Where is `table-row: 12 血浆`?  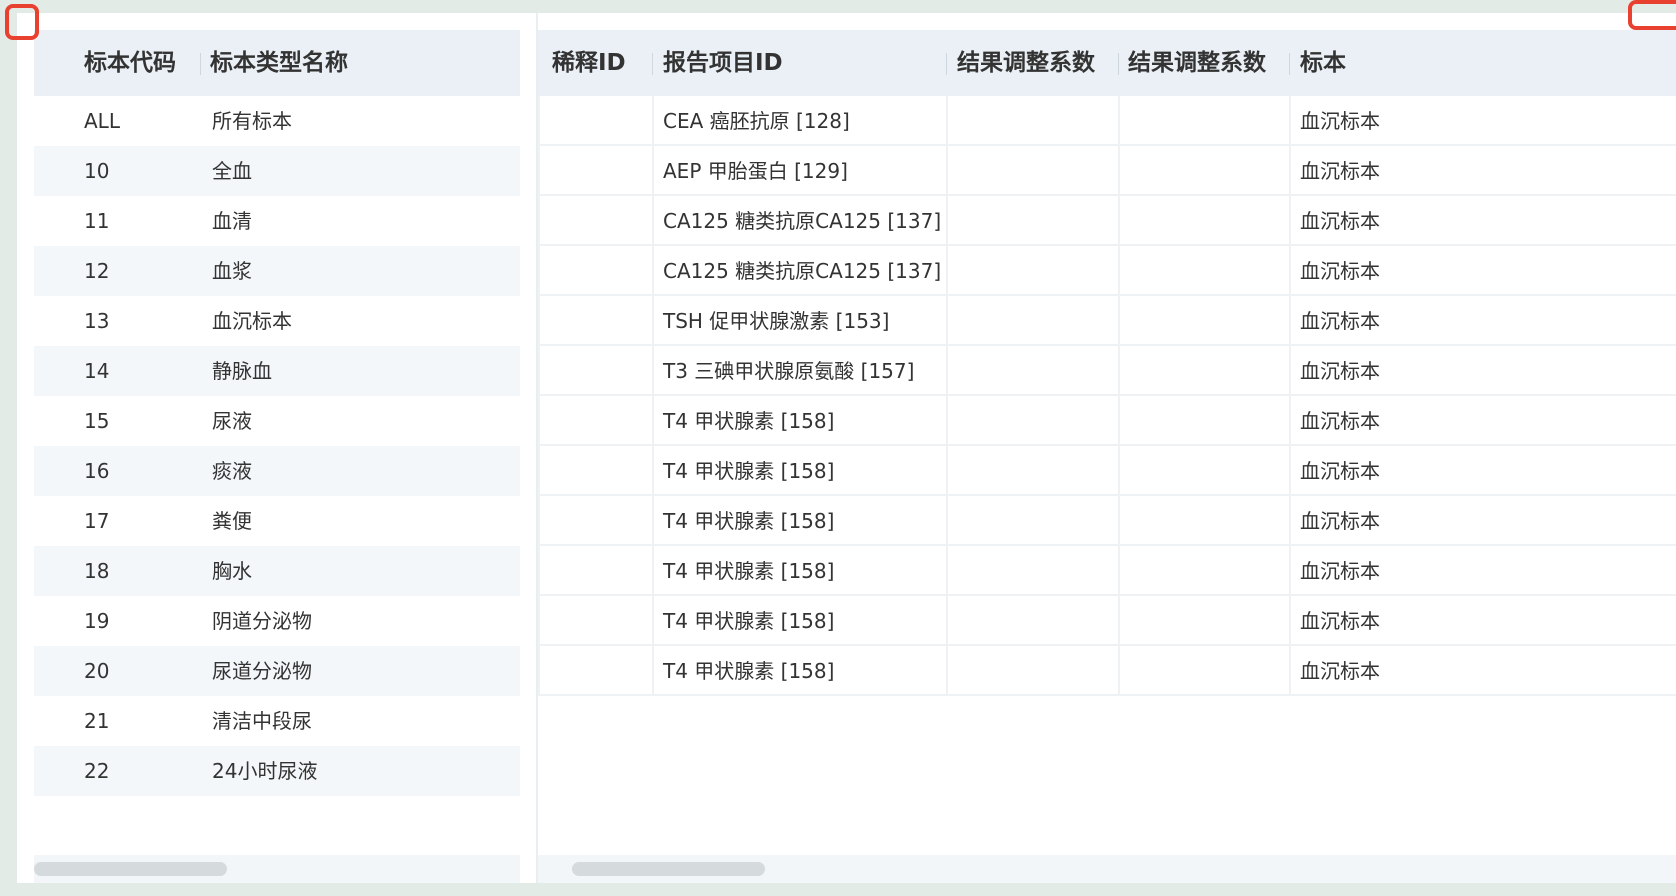
table-row: 12 血浆 is located at coordinates (277, 271).